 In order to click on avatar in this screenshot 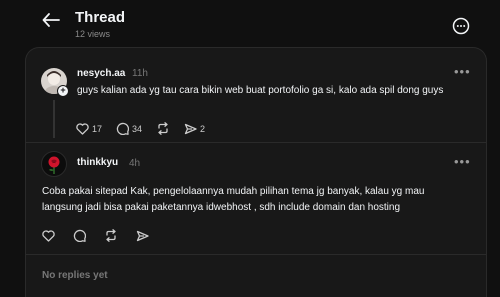, I will do `click(54, 164)`.